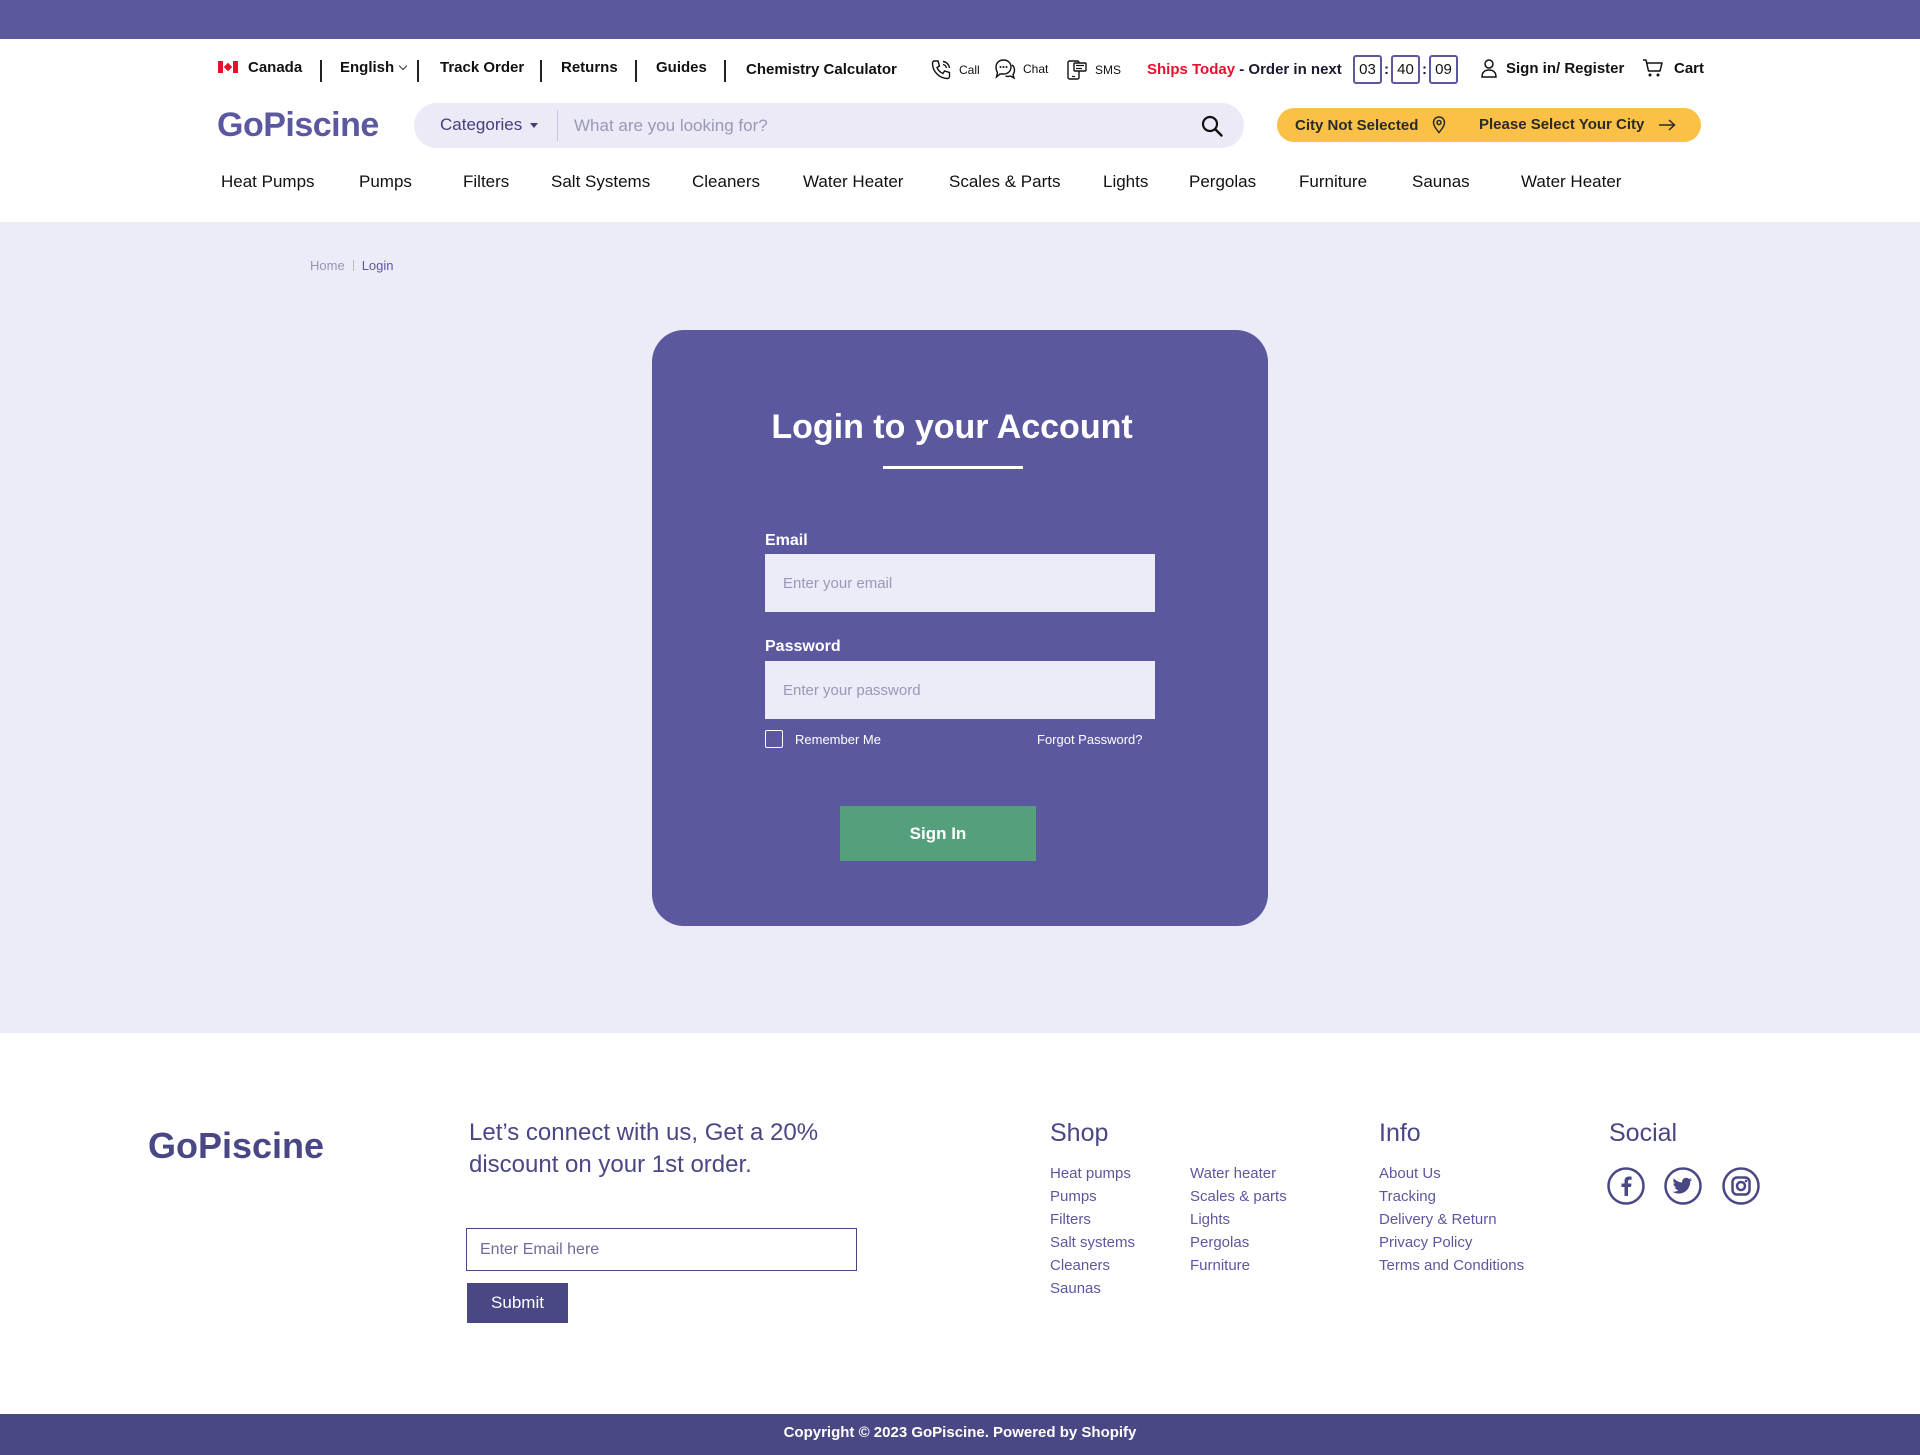 This screenshot has height=1455, width=1920. Describe the element at coordinates (774, 739) in the screenshot. I see `remember-me-checkbox` at that location.